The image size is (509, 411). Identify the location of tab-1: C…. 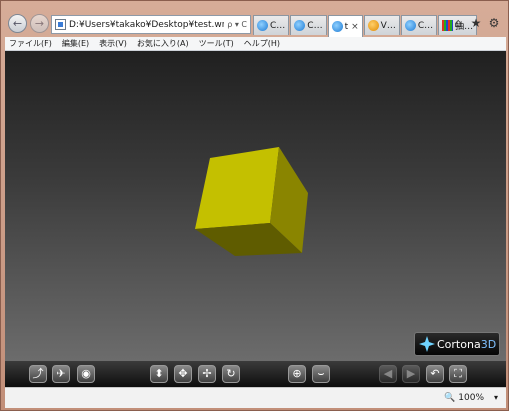
(271, 25).